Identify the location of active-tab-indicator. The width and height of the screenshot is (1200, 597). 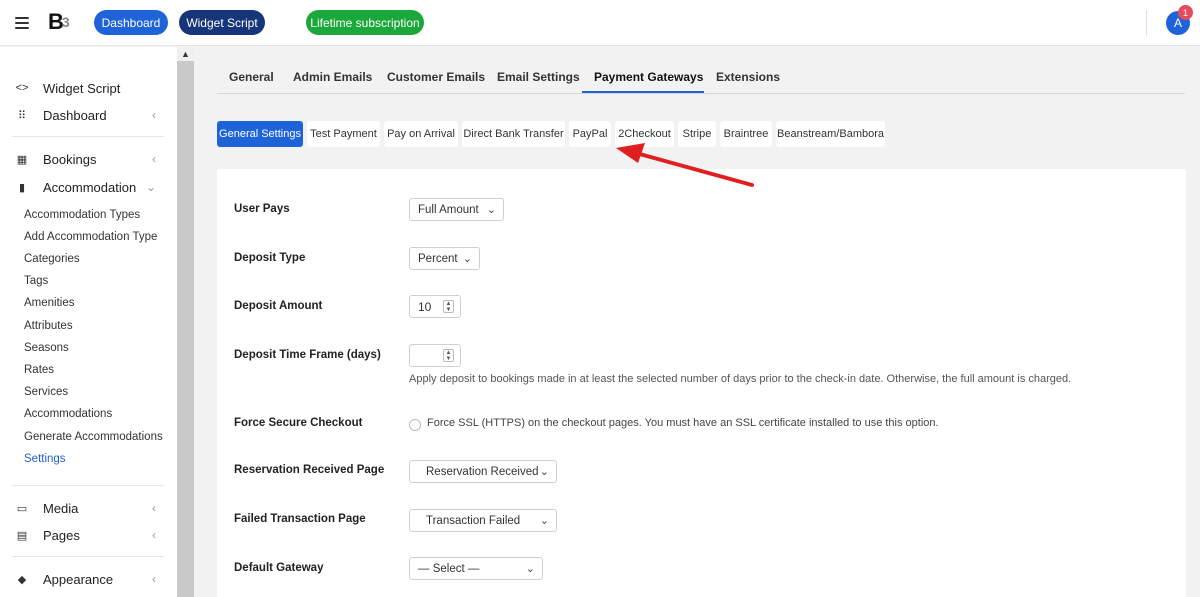
(643, 92).